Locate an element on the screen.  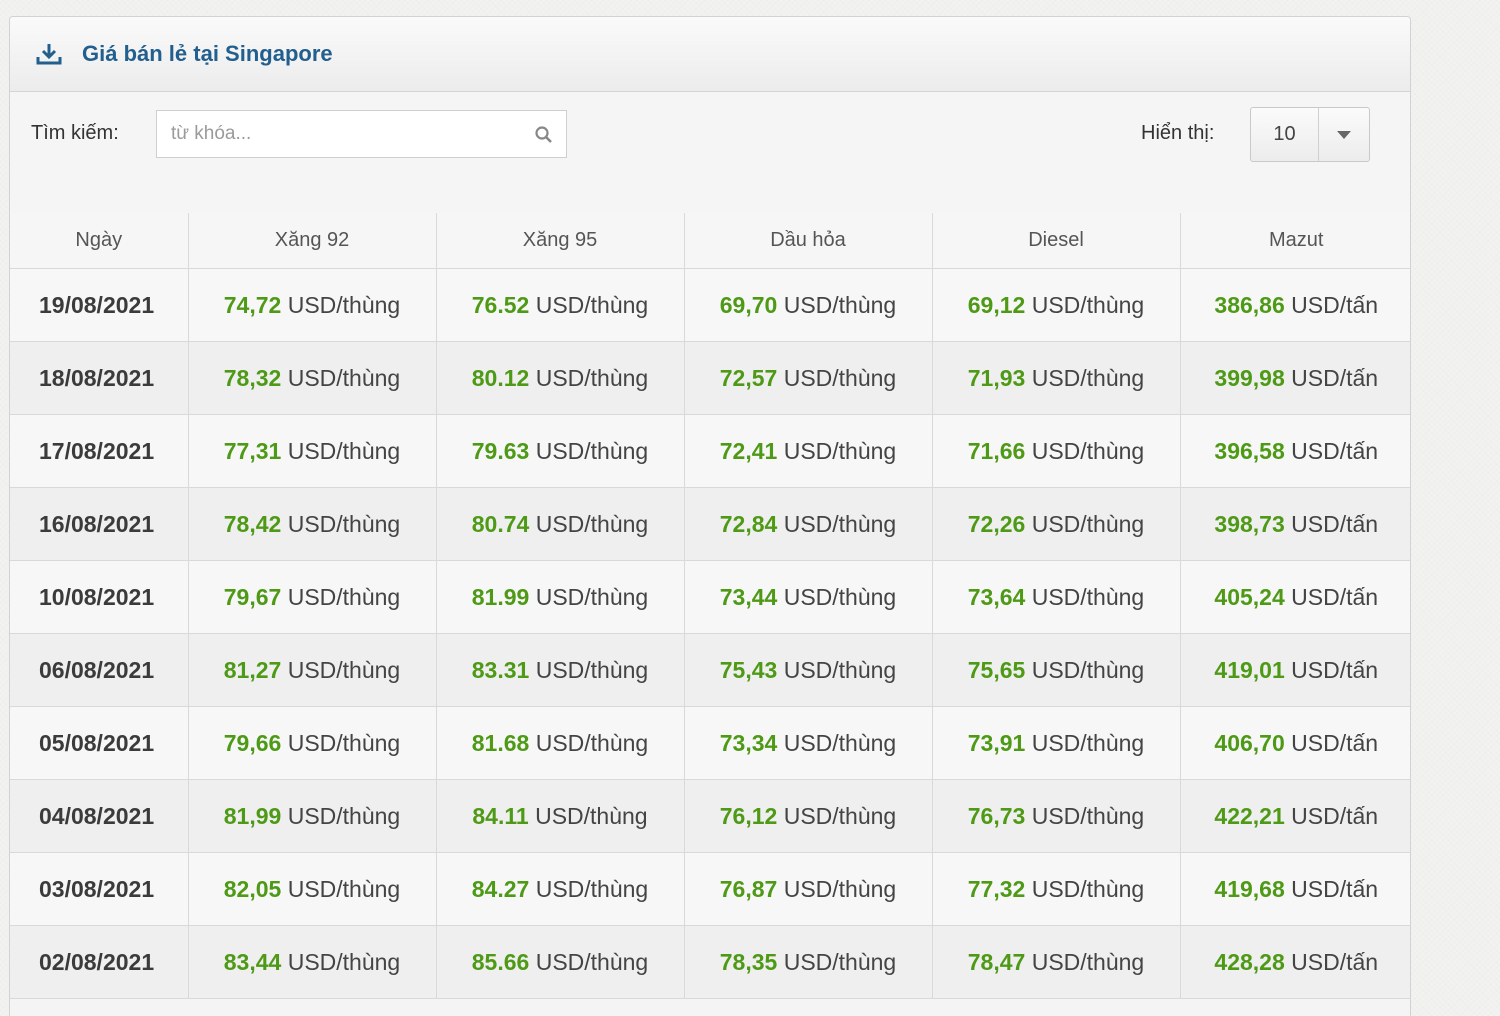
price-value: 71,93 is located at coordinates (996, 377).